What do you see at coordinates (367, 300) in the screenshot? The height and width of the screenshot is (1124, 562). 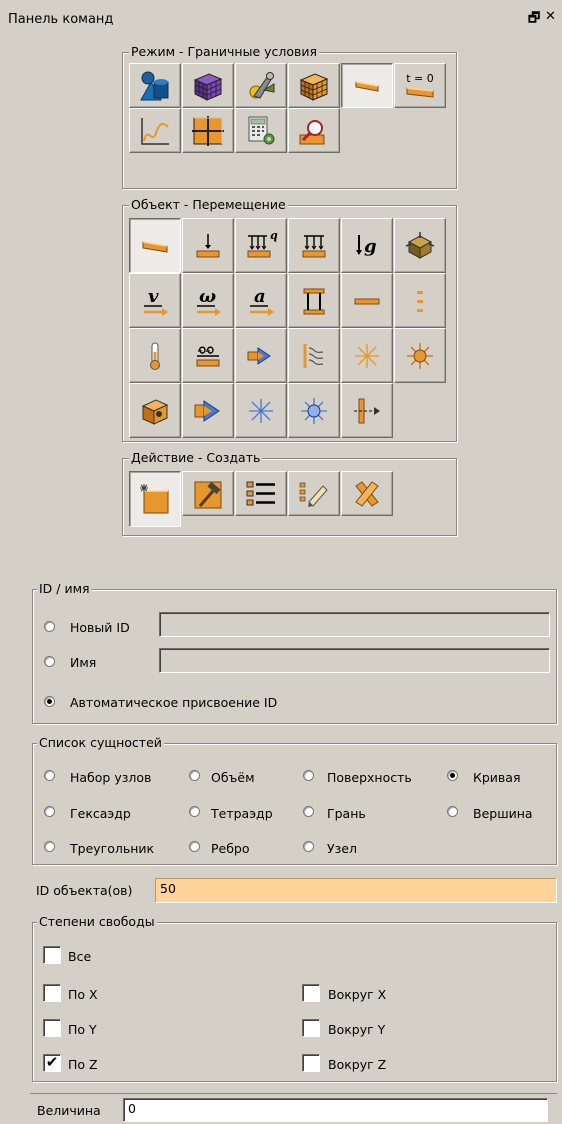 I see `contact-button` at bounding box center [367, 300].